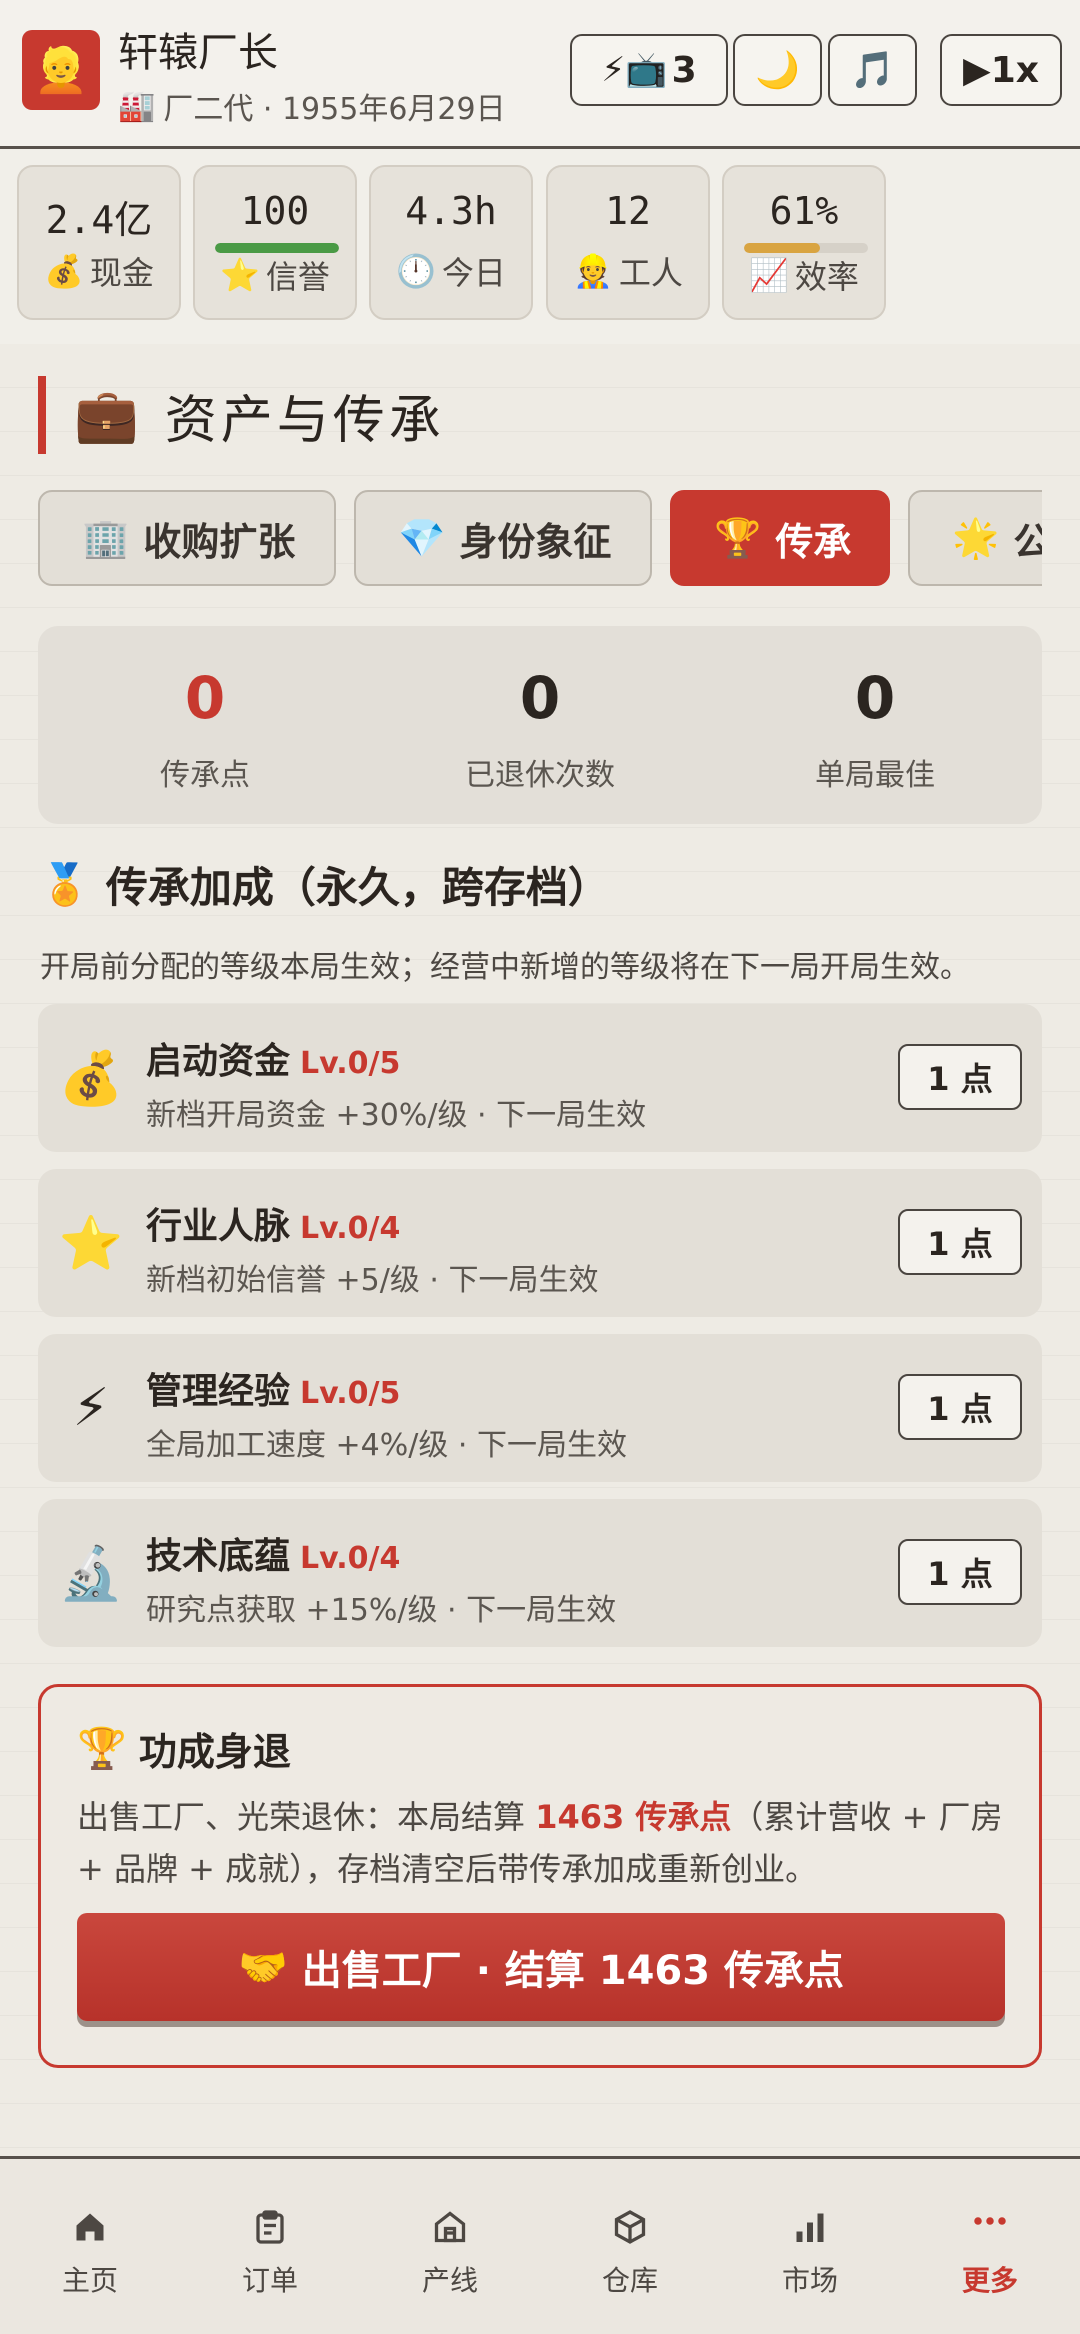 The width and height of the screenshot is (1080, 2334). Describe the element at coordinates (275, 242) in the screenshot. I see `stat-reputation: 100 ⭐ 信誉` at that location.